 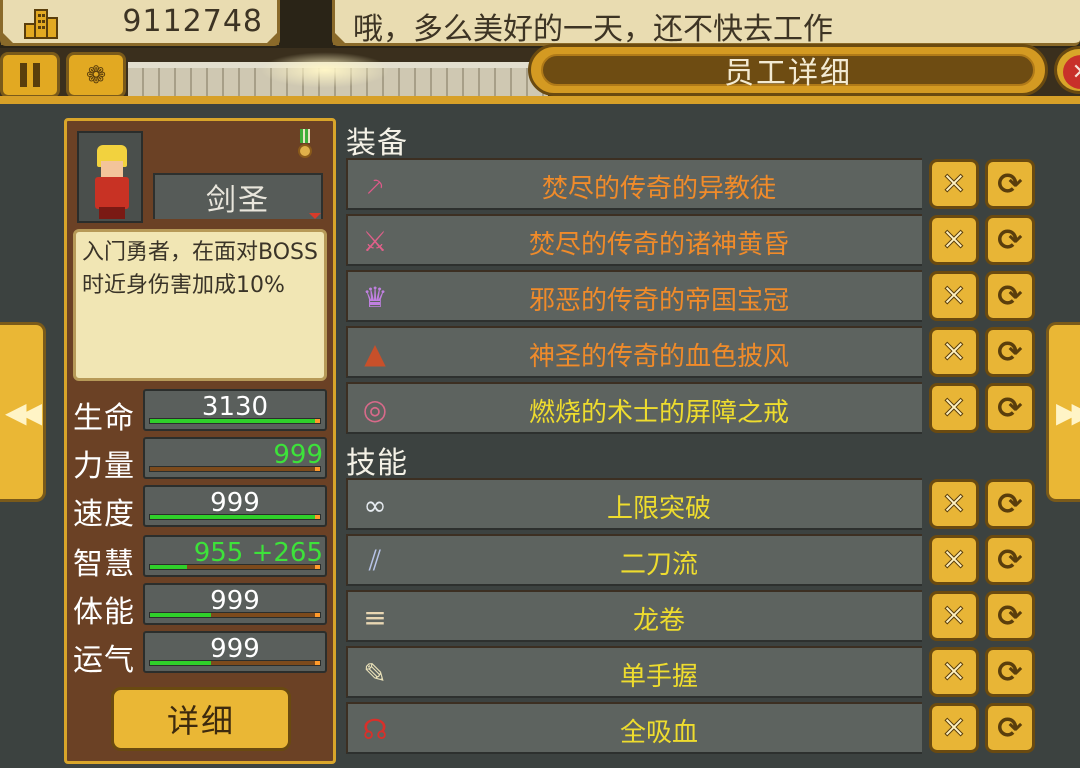 I want to click on ring-icon: ◎, so click(x=375, y=409).